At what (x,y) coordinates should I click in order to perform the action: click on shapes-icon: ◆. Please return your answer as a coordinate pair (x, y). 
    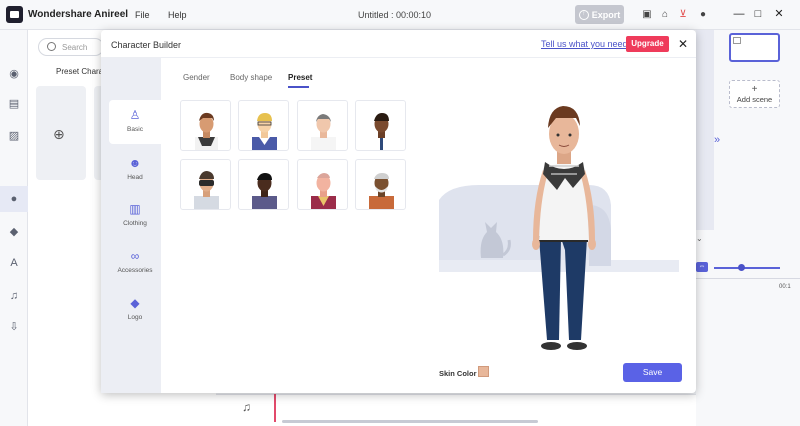
    Looking at the image, I should click on (135, 303).